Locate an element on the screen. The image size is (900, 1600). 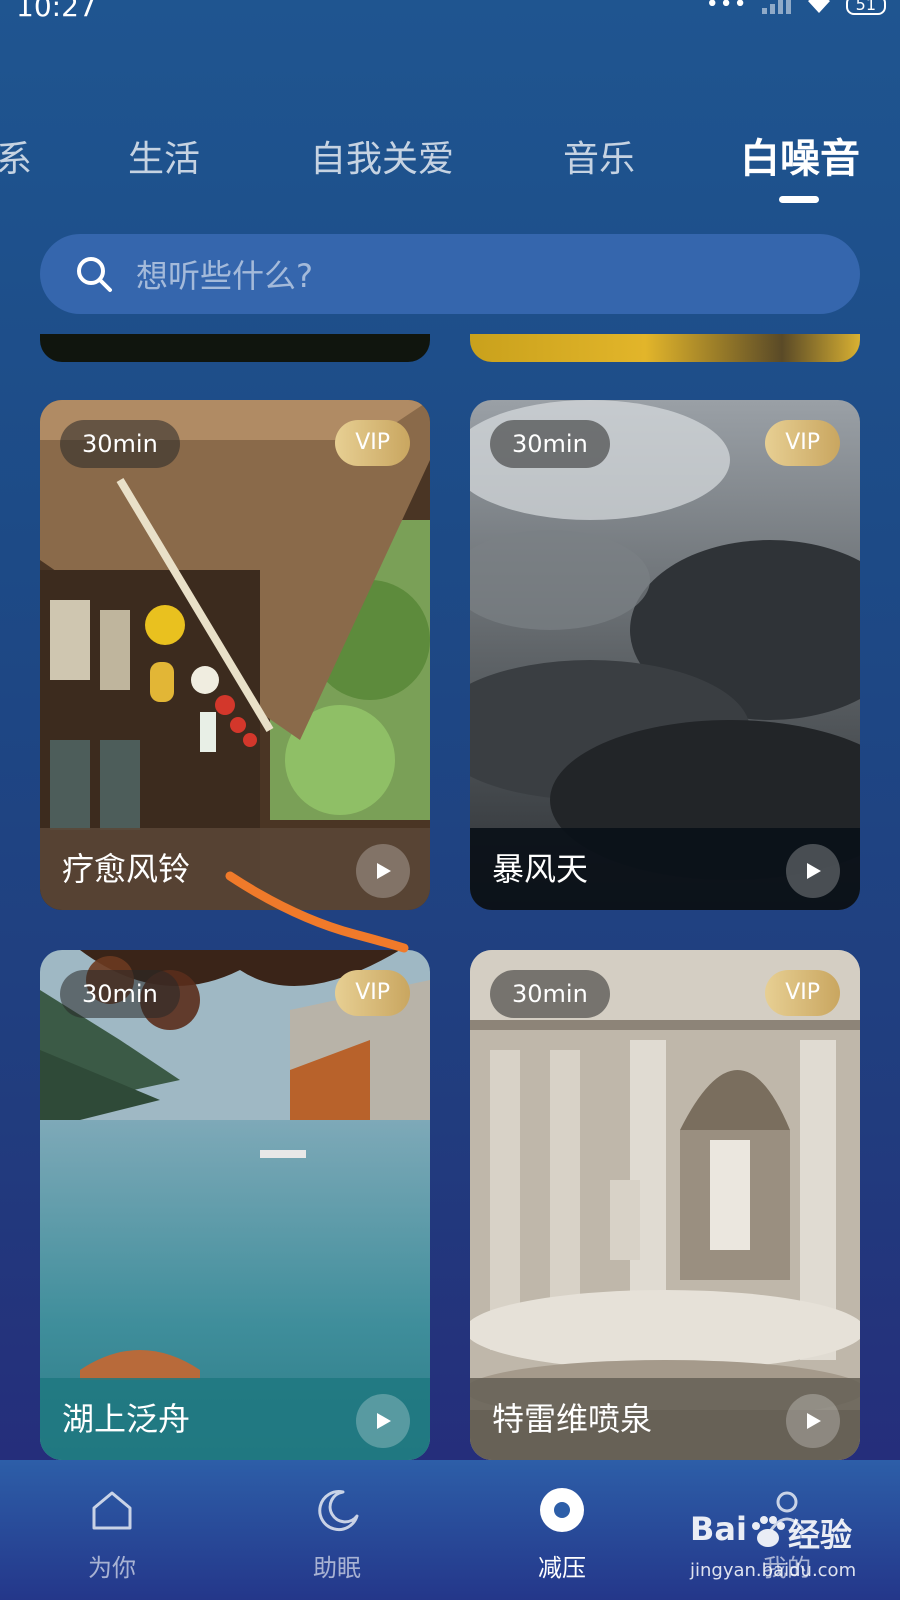
sound-card-trevi-fountain: 30min VIP 特雷维喷泉 is located at coordinates (665, 1205).